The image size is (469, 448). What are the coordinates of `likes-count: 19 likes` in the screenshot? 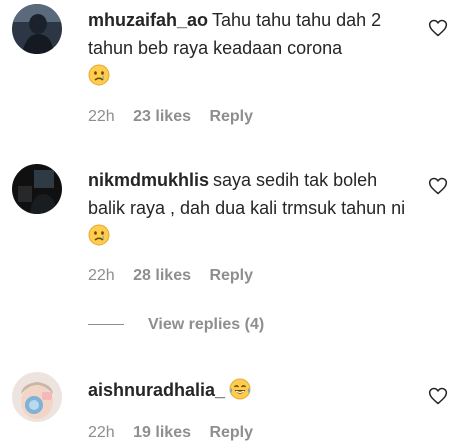 It's located at (162, 432).